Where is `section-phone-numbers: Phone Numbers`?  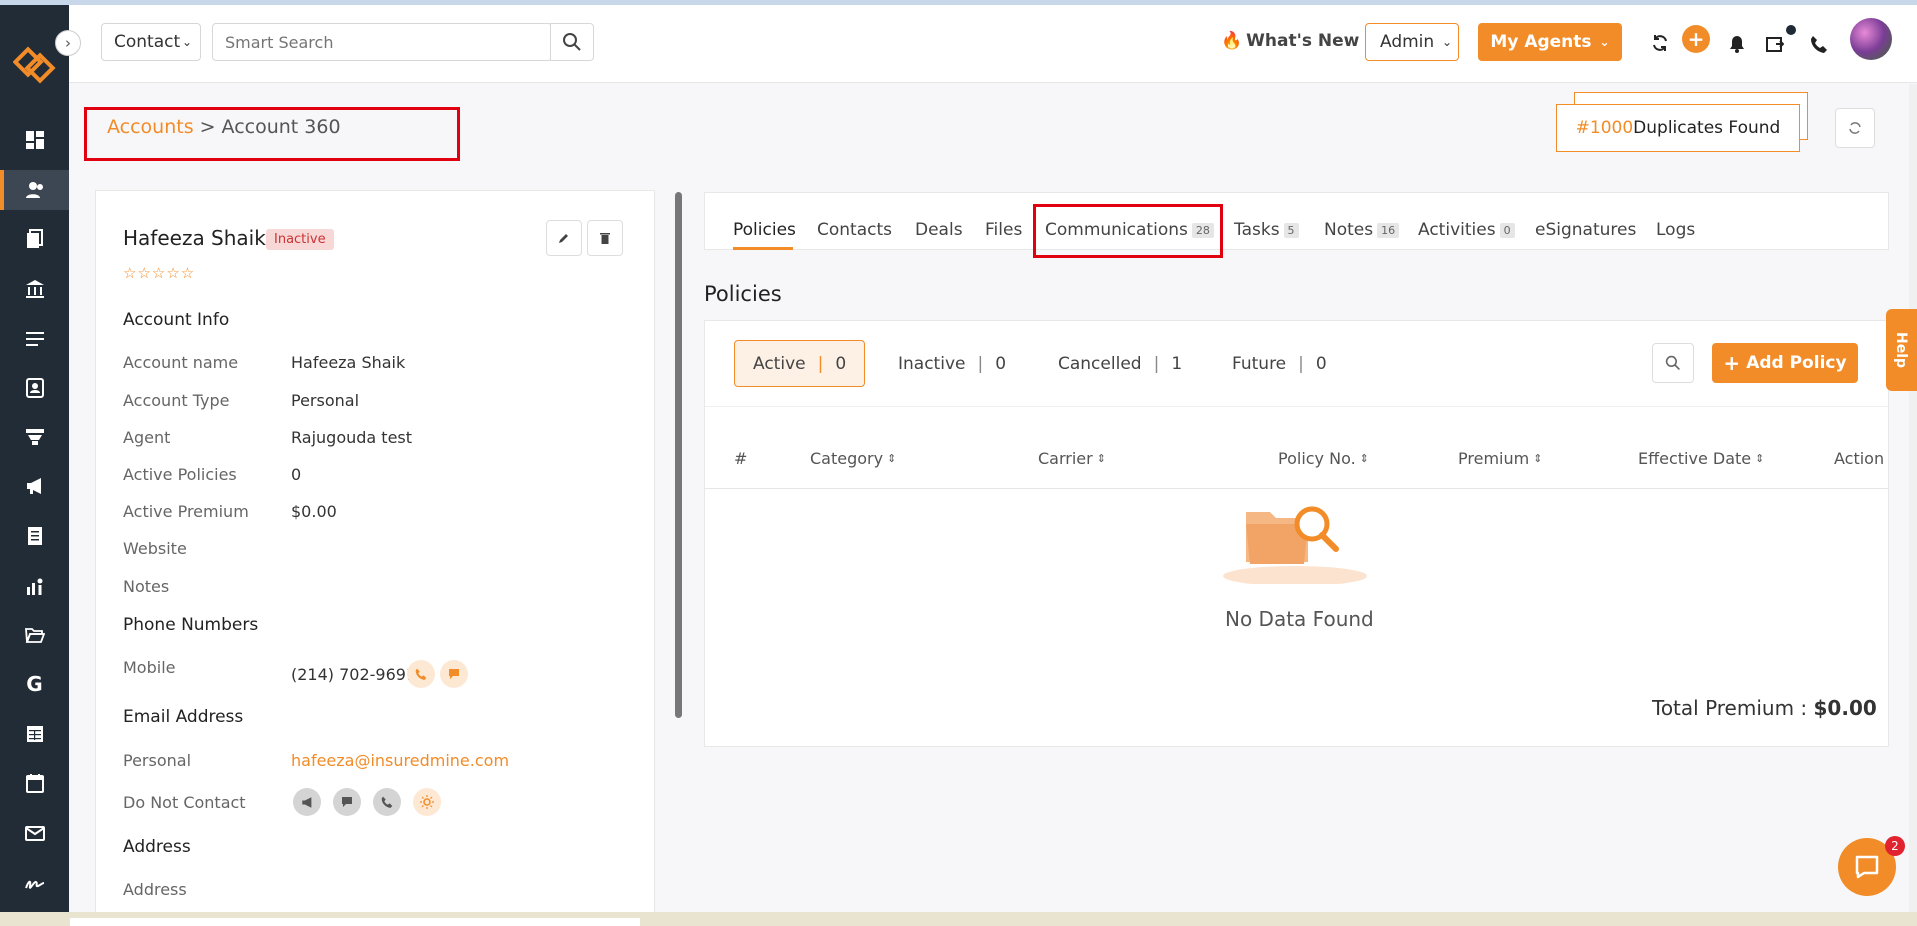
section-phone-numbers: Phone Numbers is located at coordinates (191, 625).